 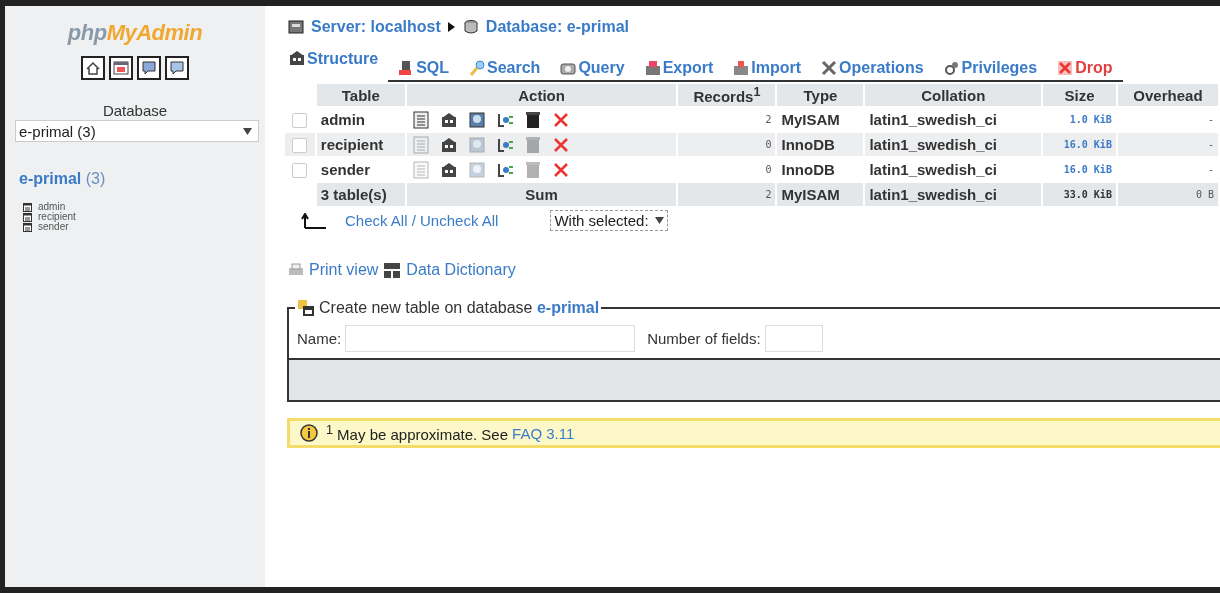 What do you see at coordinates (490, 338) in the screenshot?
I see `name-field` at bounding box center [490, 338].